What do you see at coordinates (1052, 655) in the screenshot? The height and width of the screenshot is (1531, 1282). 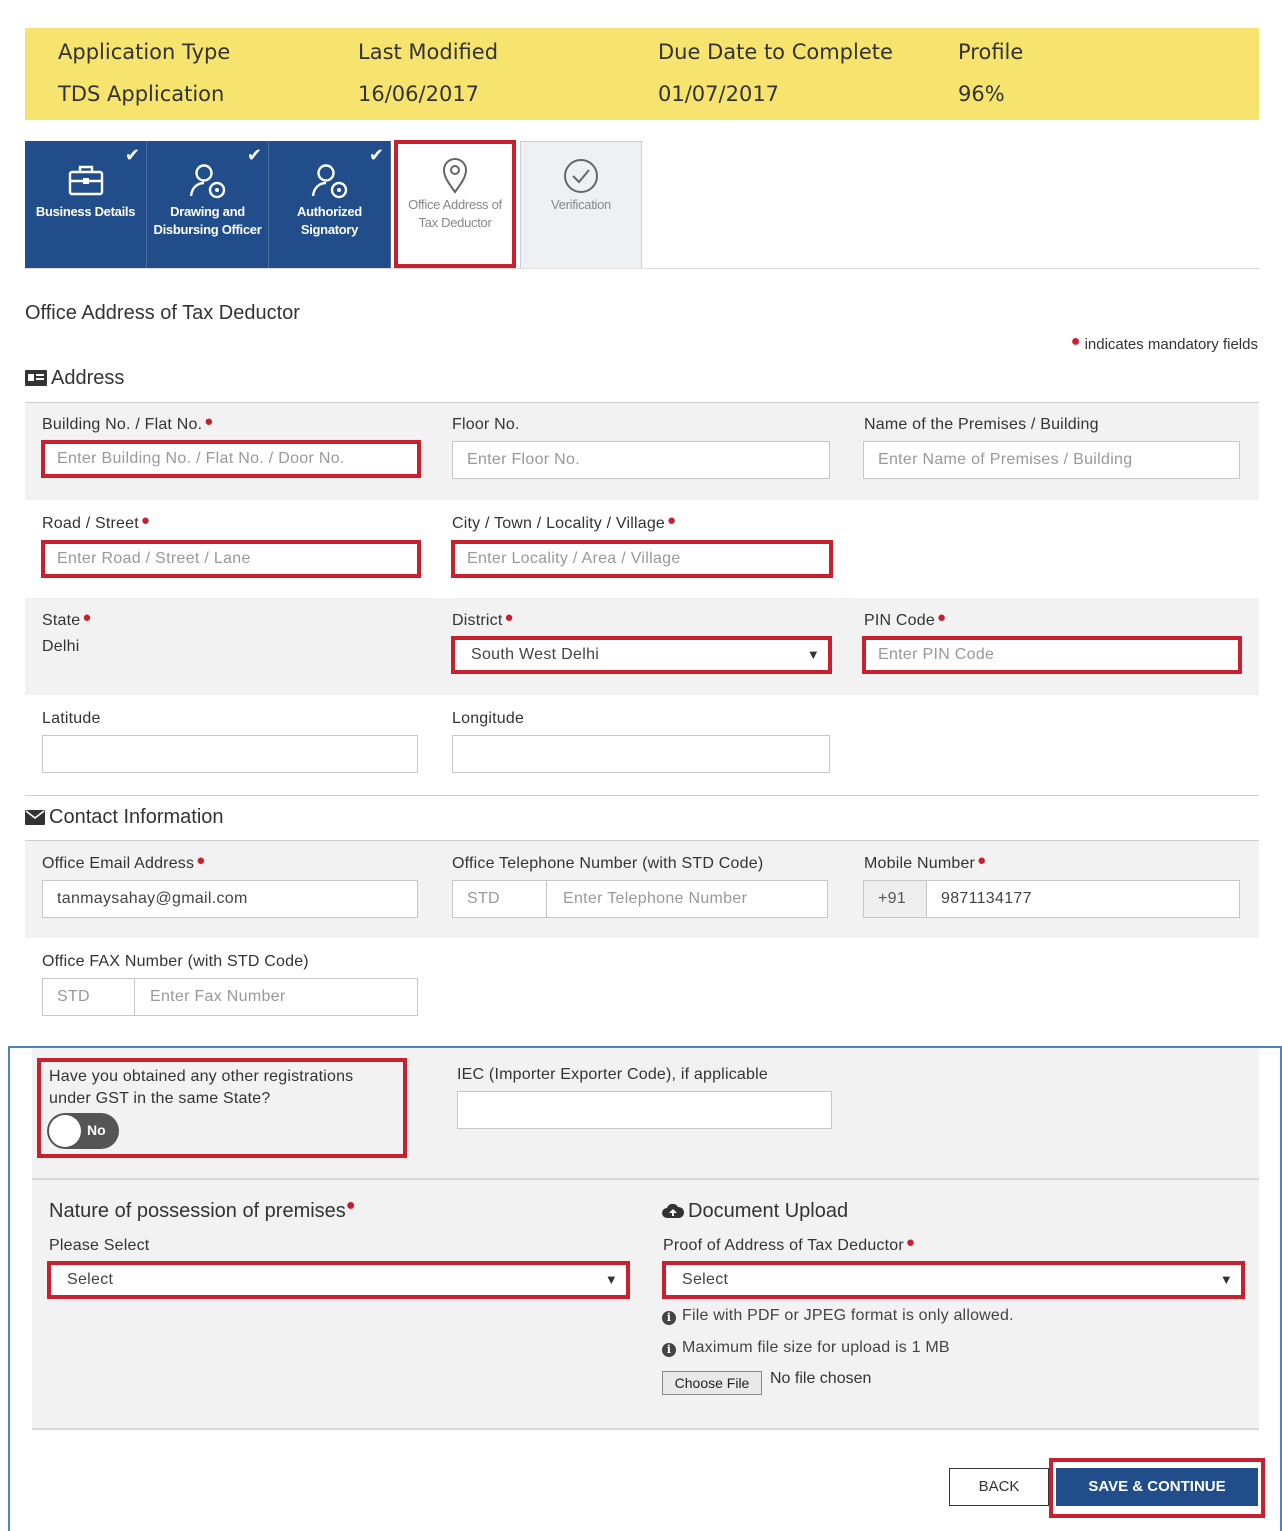 I see `pin-input: Enter PIN Code` at bounding box center [1052, 655].